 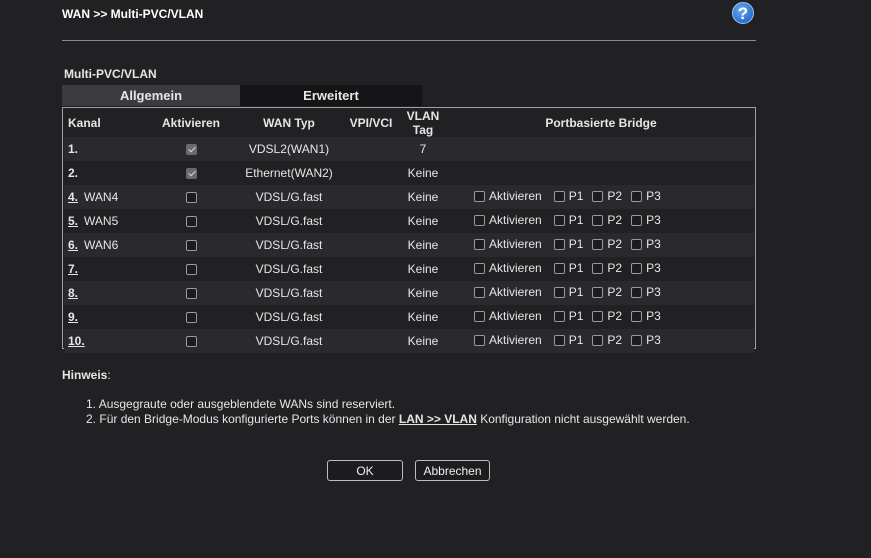 What do you see at coordinates (101, 221) in the screenshot?
I see `wan-name: WAN5` at bounding box center [101, 221].